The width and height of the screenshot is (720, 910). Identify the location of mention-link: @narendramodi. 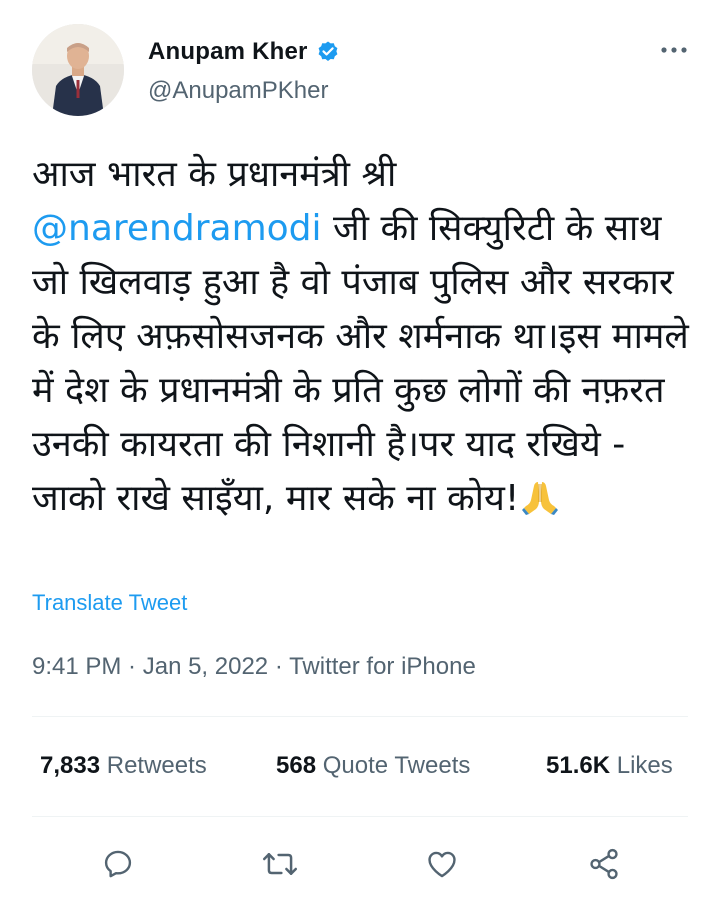
(177, 228).